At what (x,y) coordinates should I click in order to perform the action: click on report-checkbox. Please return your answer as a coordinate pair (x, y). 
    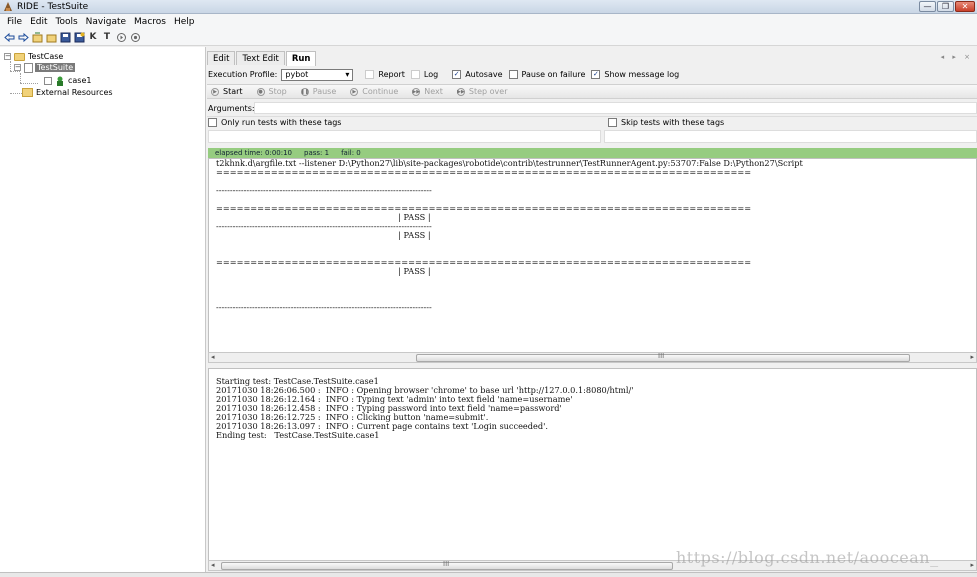
    Looking at the image, I should click on (370, 74).